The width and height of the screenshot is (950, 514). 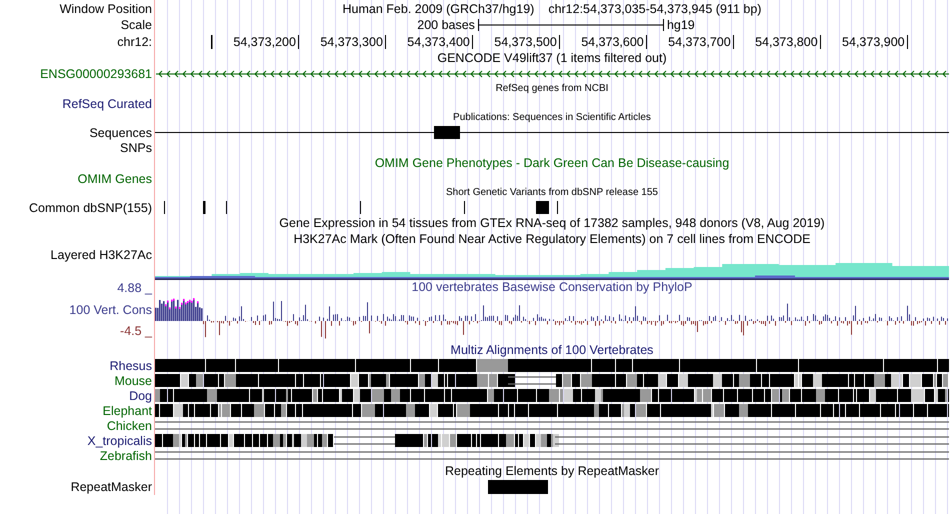 I want to click on track-label: Common dbSNP(155), so click(x=90, y=207).